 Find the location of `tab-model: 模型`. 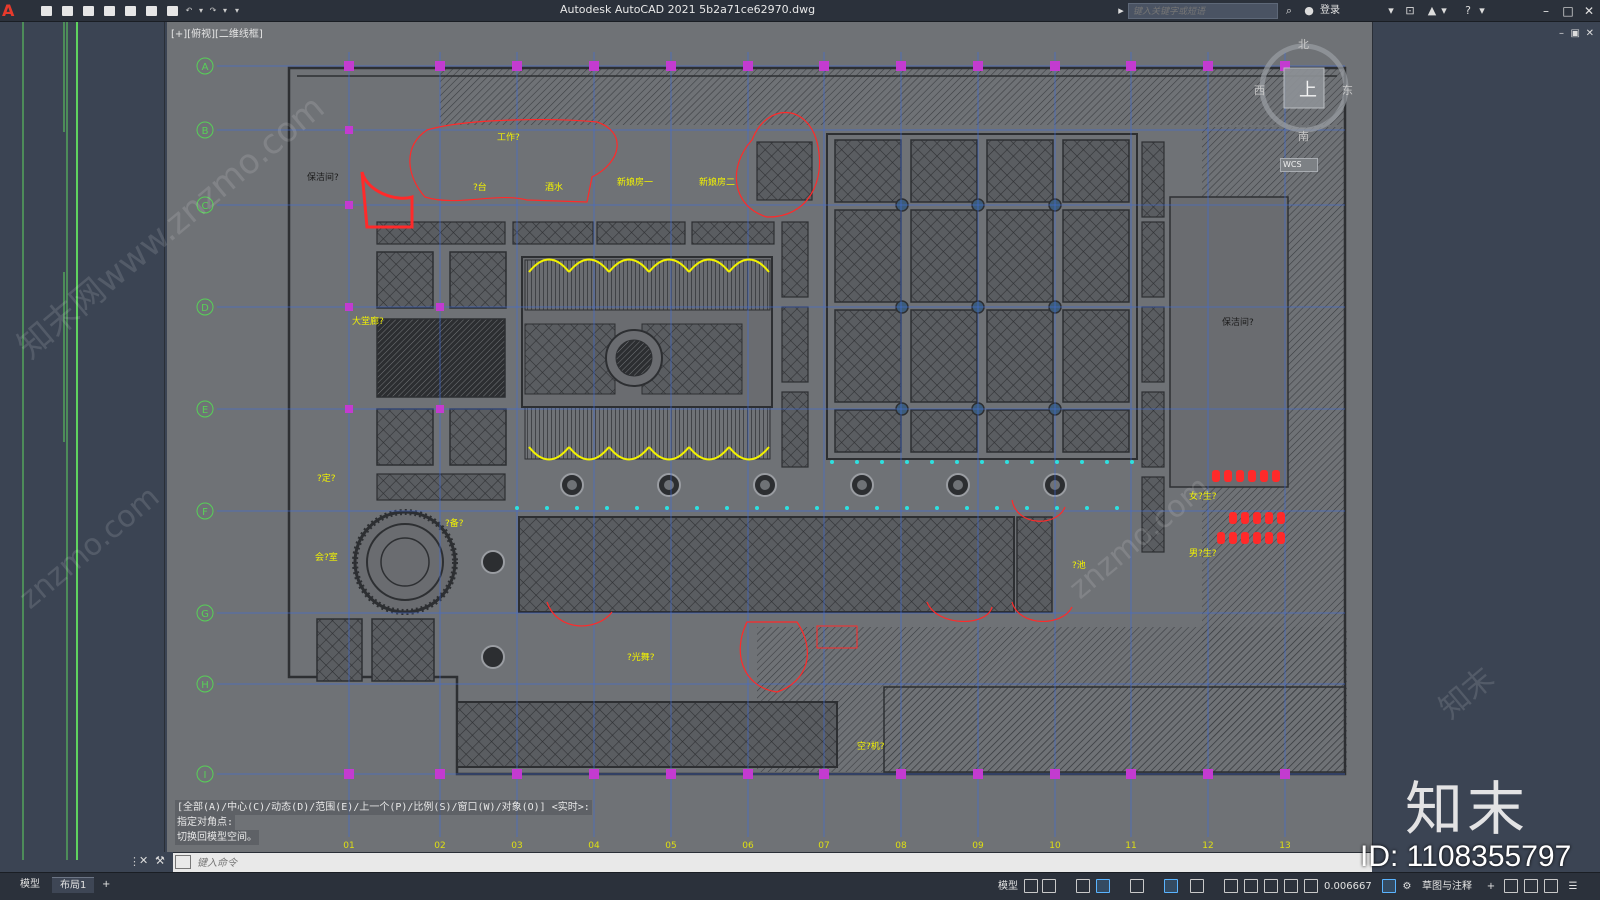

tab-model: 模型 is located at coordinates (30, 885).